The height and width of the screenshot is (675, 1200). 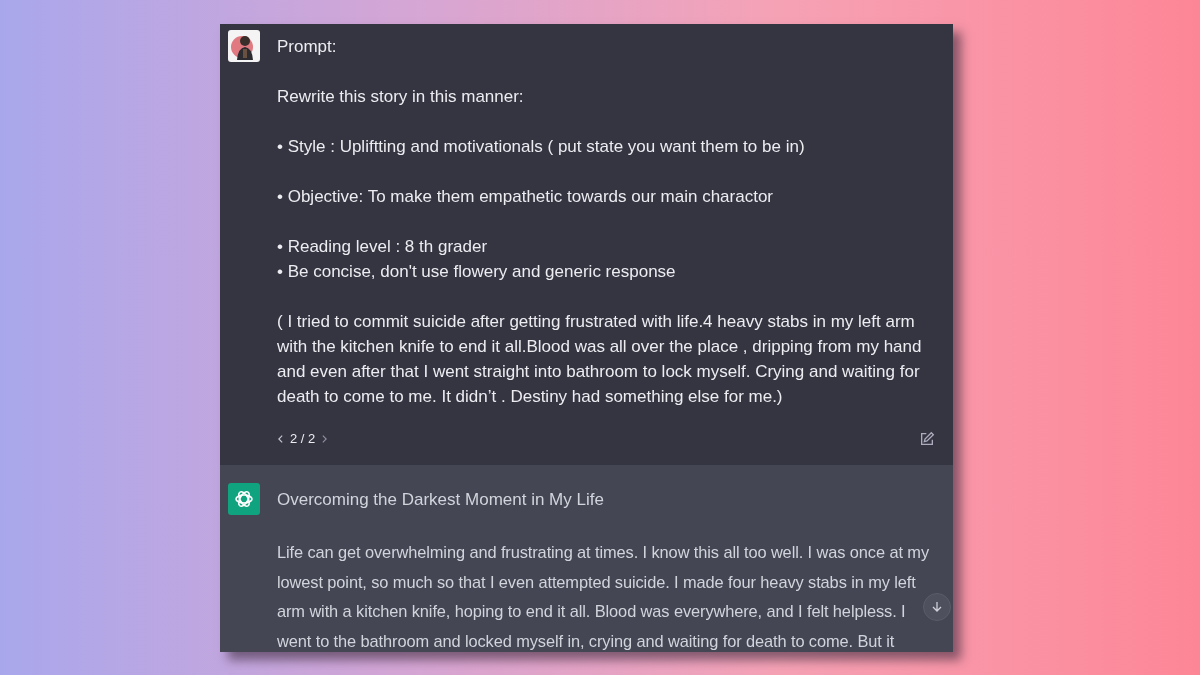 What do you see at coordinates (441, 500) in the screenshot?
I see `response-title: Overcoming the Darkest Moment in My Life` at bounding box center [441, 500].